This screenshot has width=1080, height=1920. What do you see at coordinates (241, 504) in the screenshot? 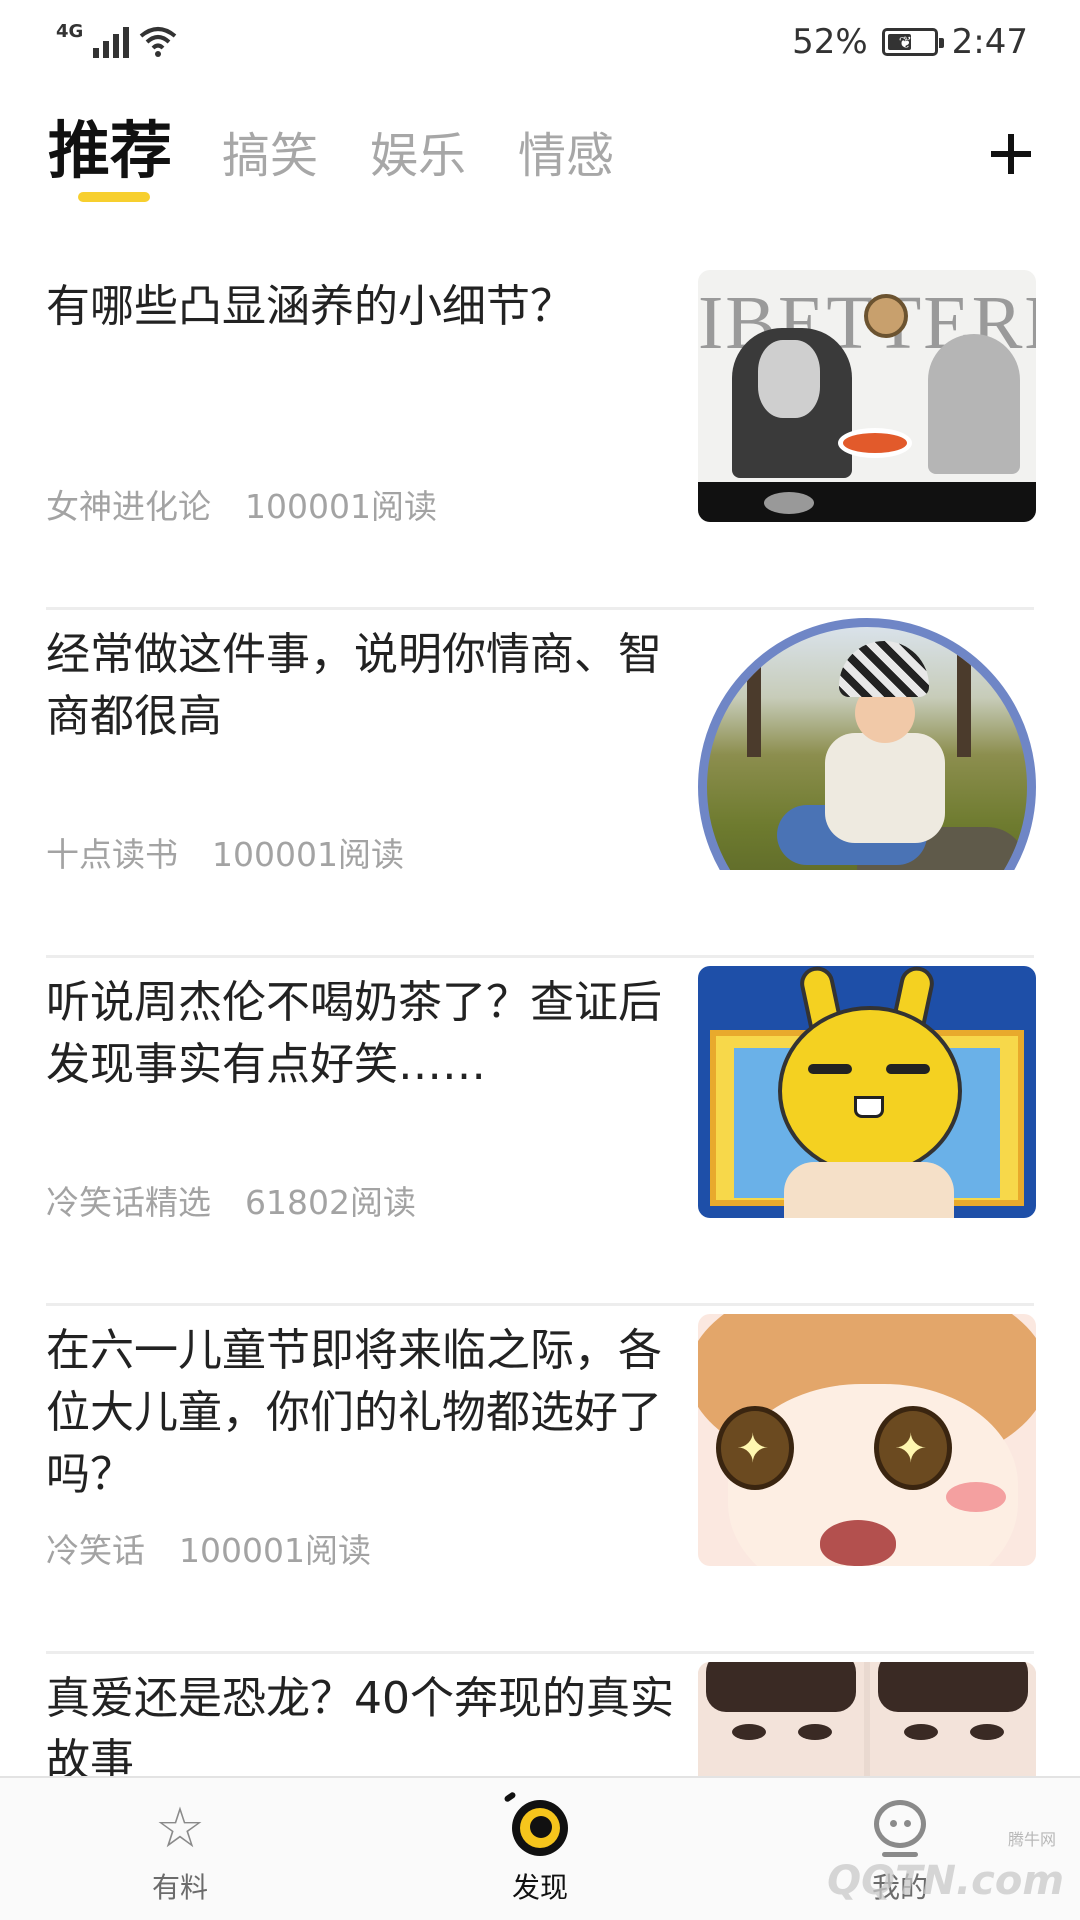
I see `article-meta: 女神进化论 100001阅读` at bounding box center [241, 504].